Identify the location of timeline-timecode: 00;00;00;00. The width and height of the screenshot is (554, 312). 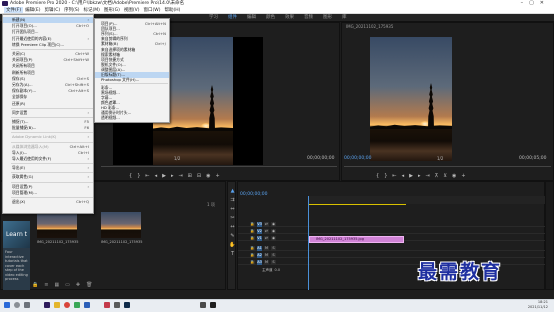
(253, 194).